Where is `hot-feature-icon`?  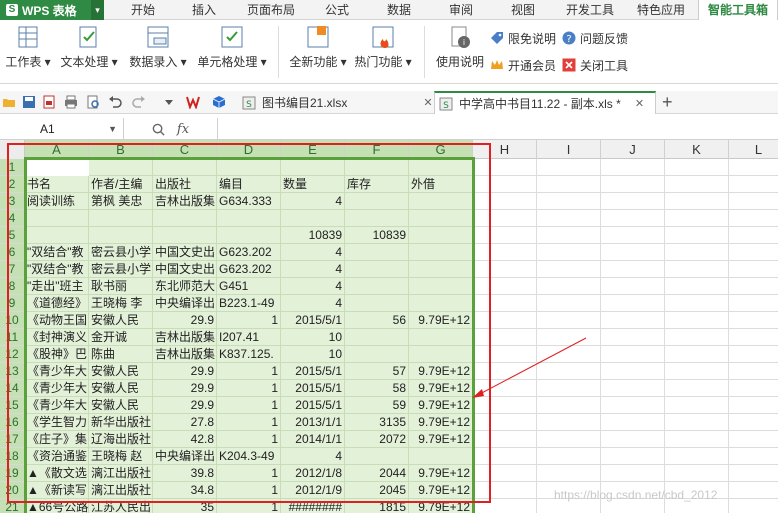
hot-feature-icon is located at coordinates (383, 37).